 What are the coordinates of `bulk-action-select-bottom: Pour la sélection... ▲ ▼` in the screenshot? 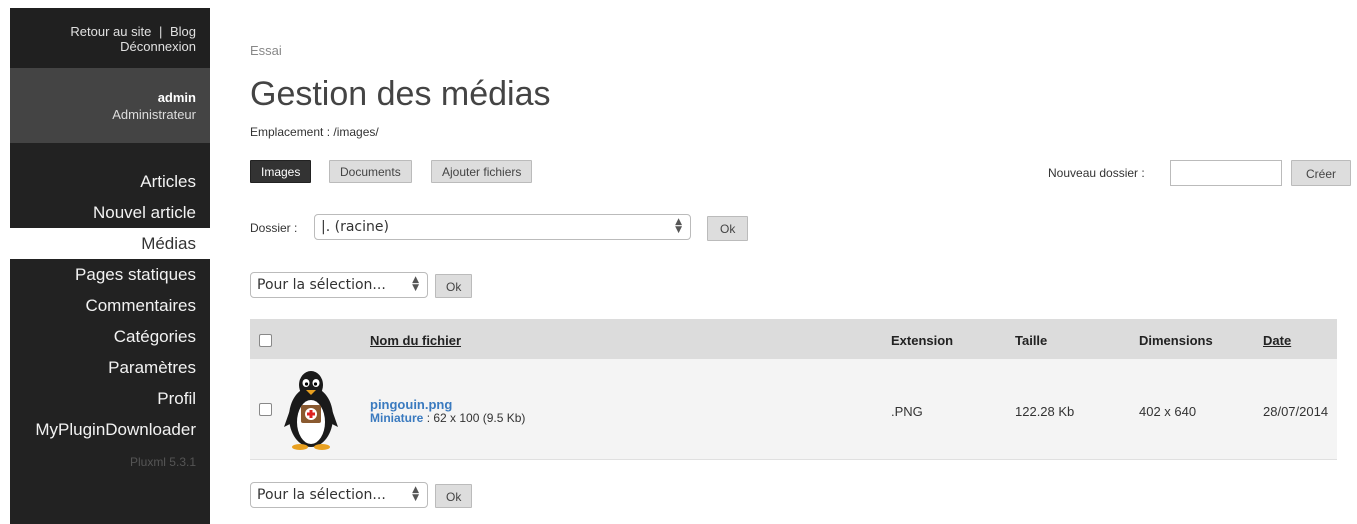 It's located at (339, 495).